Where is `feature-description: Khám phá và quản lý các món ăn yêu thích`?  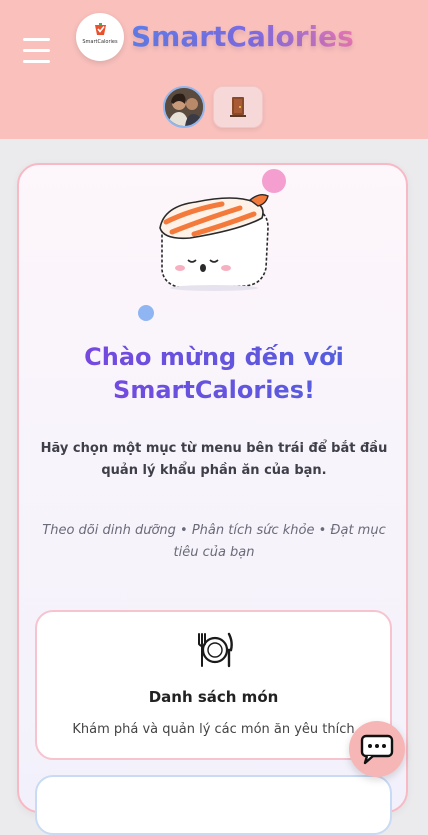
feature-description: Khám phá và quản lý các món ăn yêu thích is located at coordinates (213, 729).